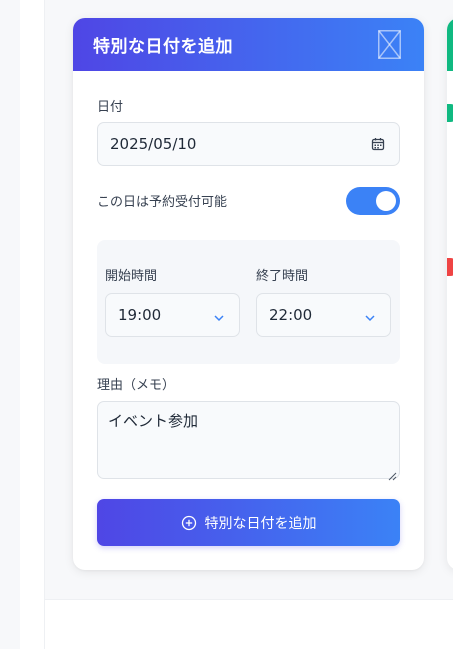  I want to click on resize-handle-icon, so click(392, 474).